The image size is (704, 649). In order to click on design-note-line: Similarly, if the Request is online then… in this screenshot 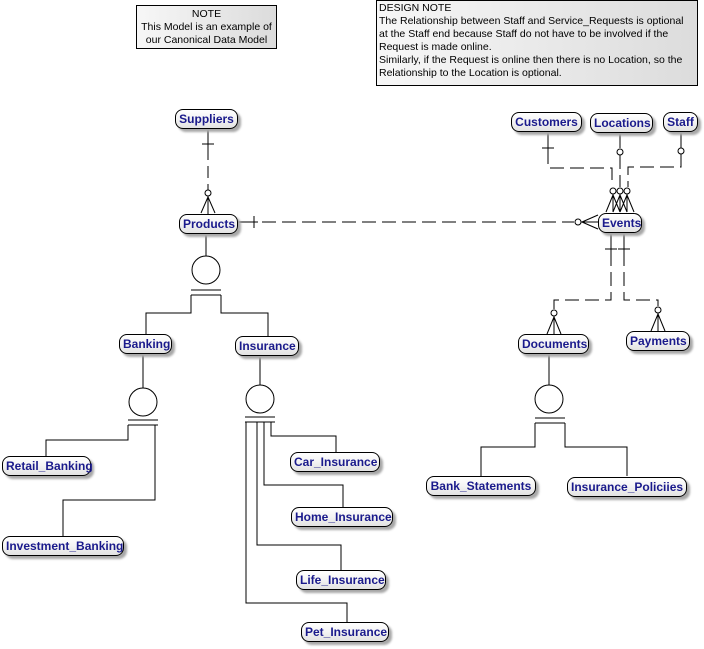, I will do `click(531, 60)`.